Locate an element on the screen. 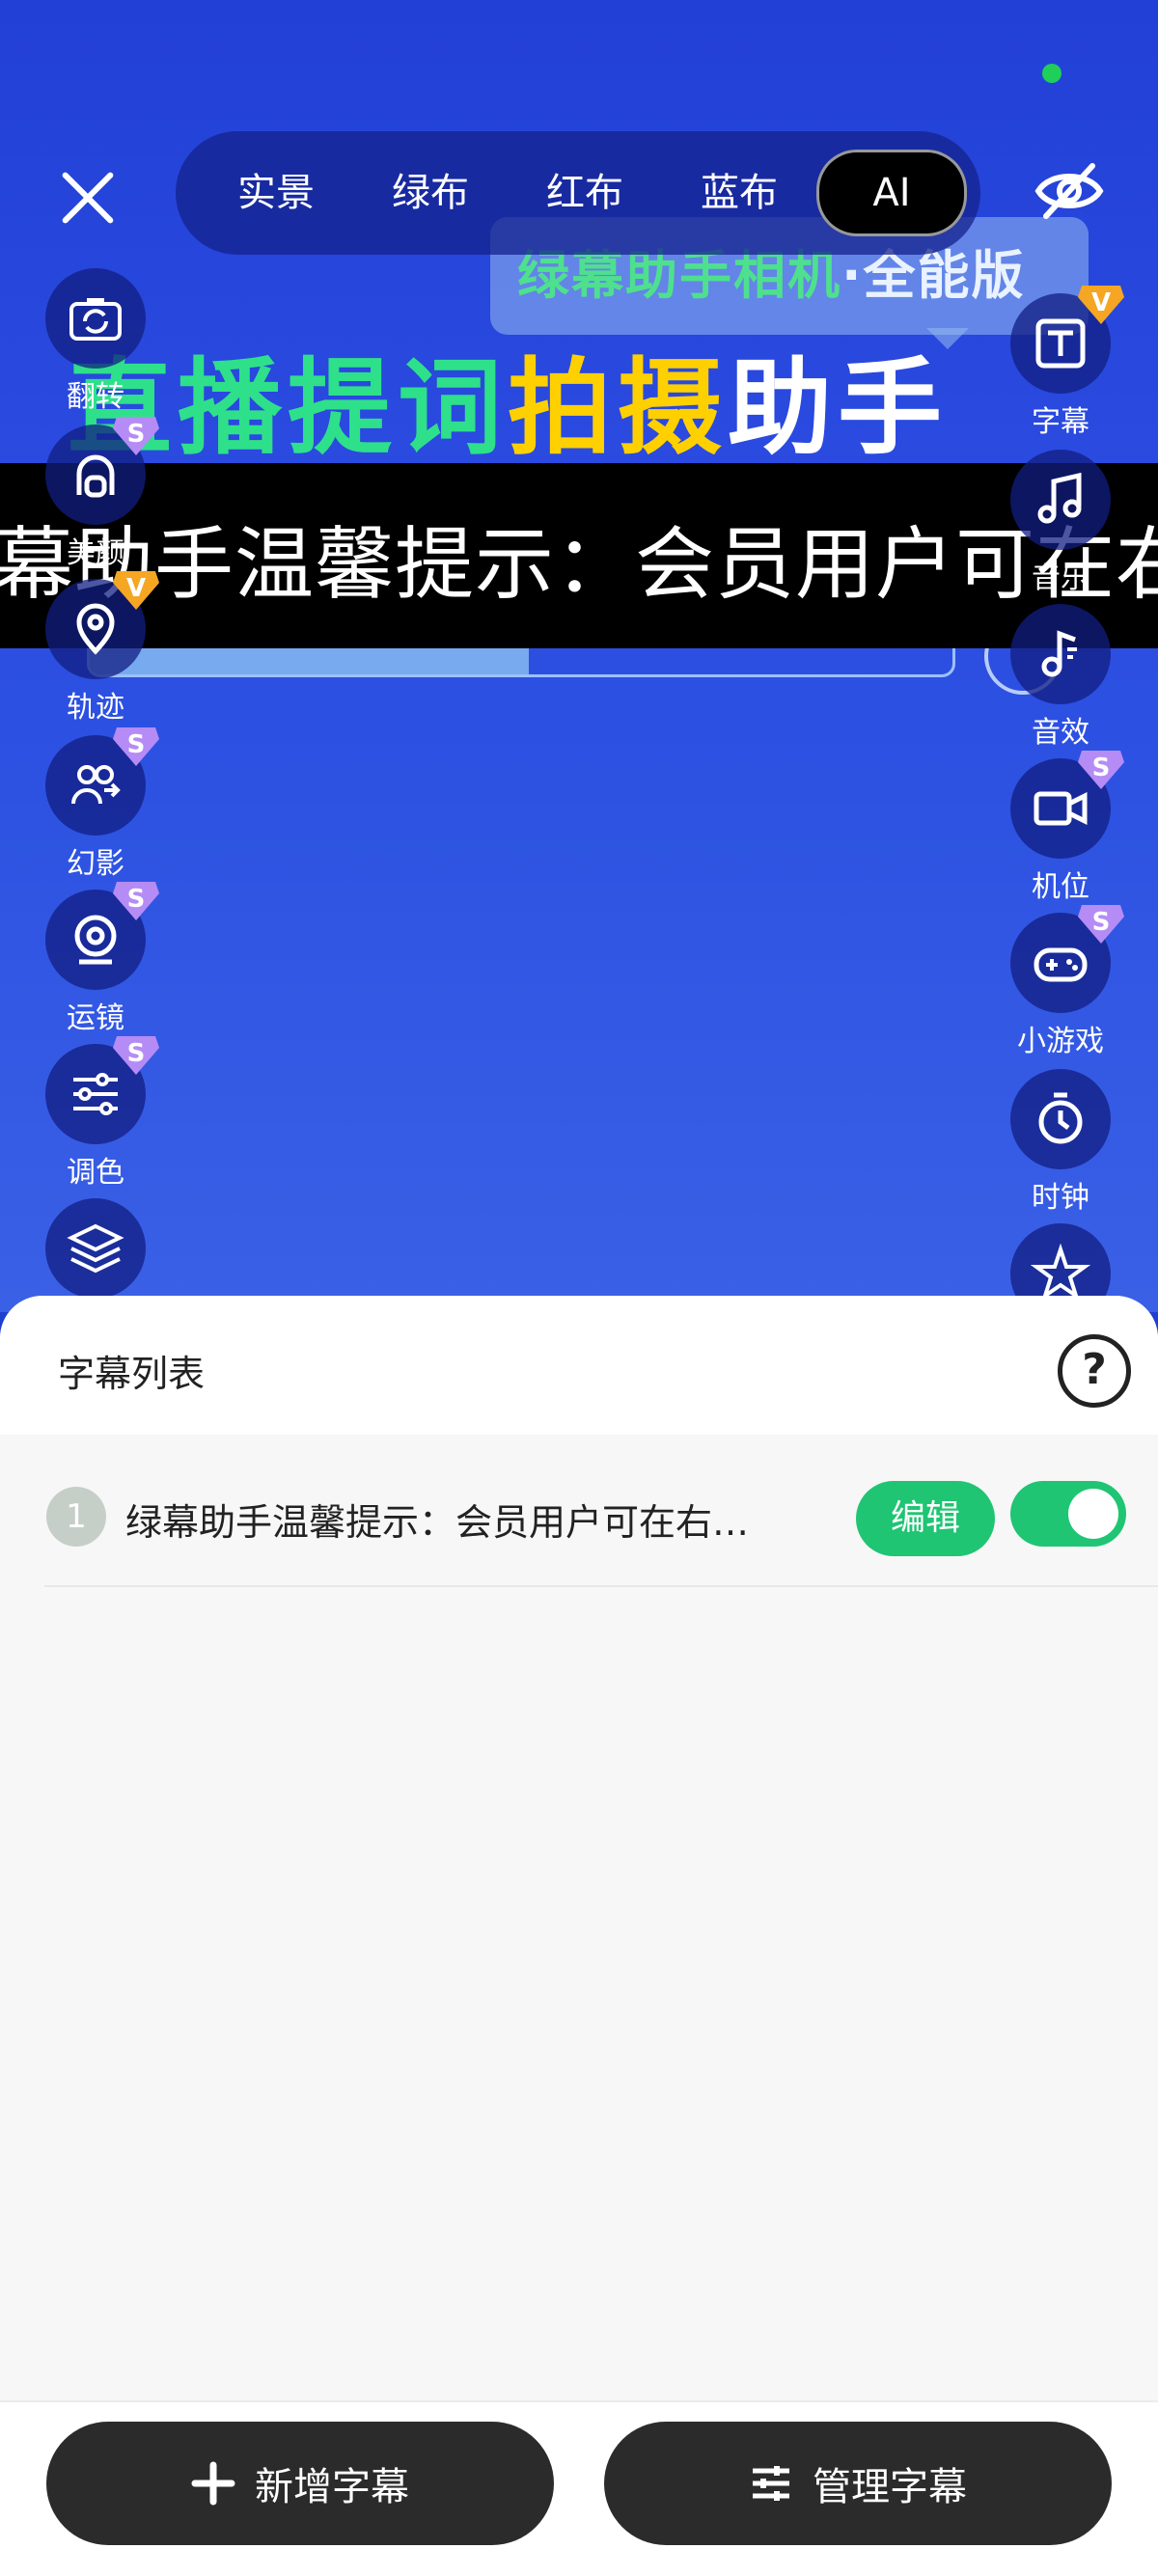 The width and height of the screenshot is (1158, 2576). preview-headline: 直播提词拍摄助手 is located at coordinates (508, 409).